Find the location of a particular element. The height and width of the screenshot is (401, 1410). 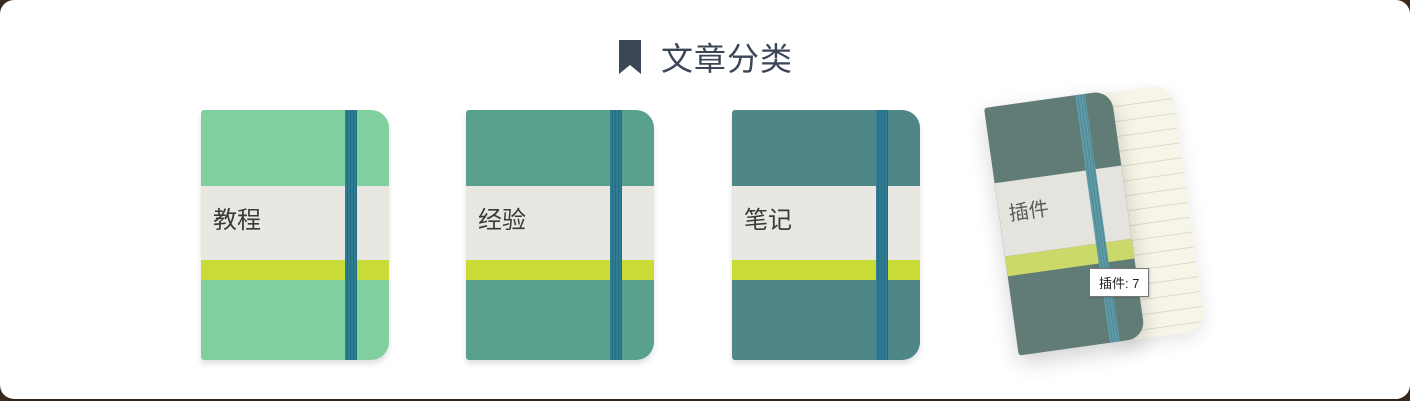

category-notebook-tutorial: 教程 is located at coordinates (295, 235).